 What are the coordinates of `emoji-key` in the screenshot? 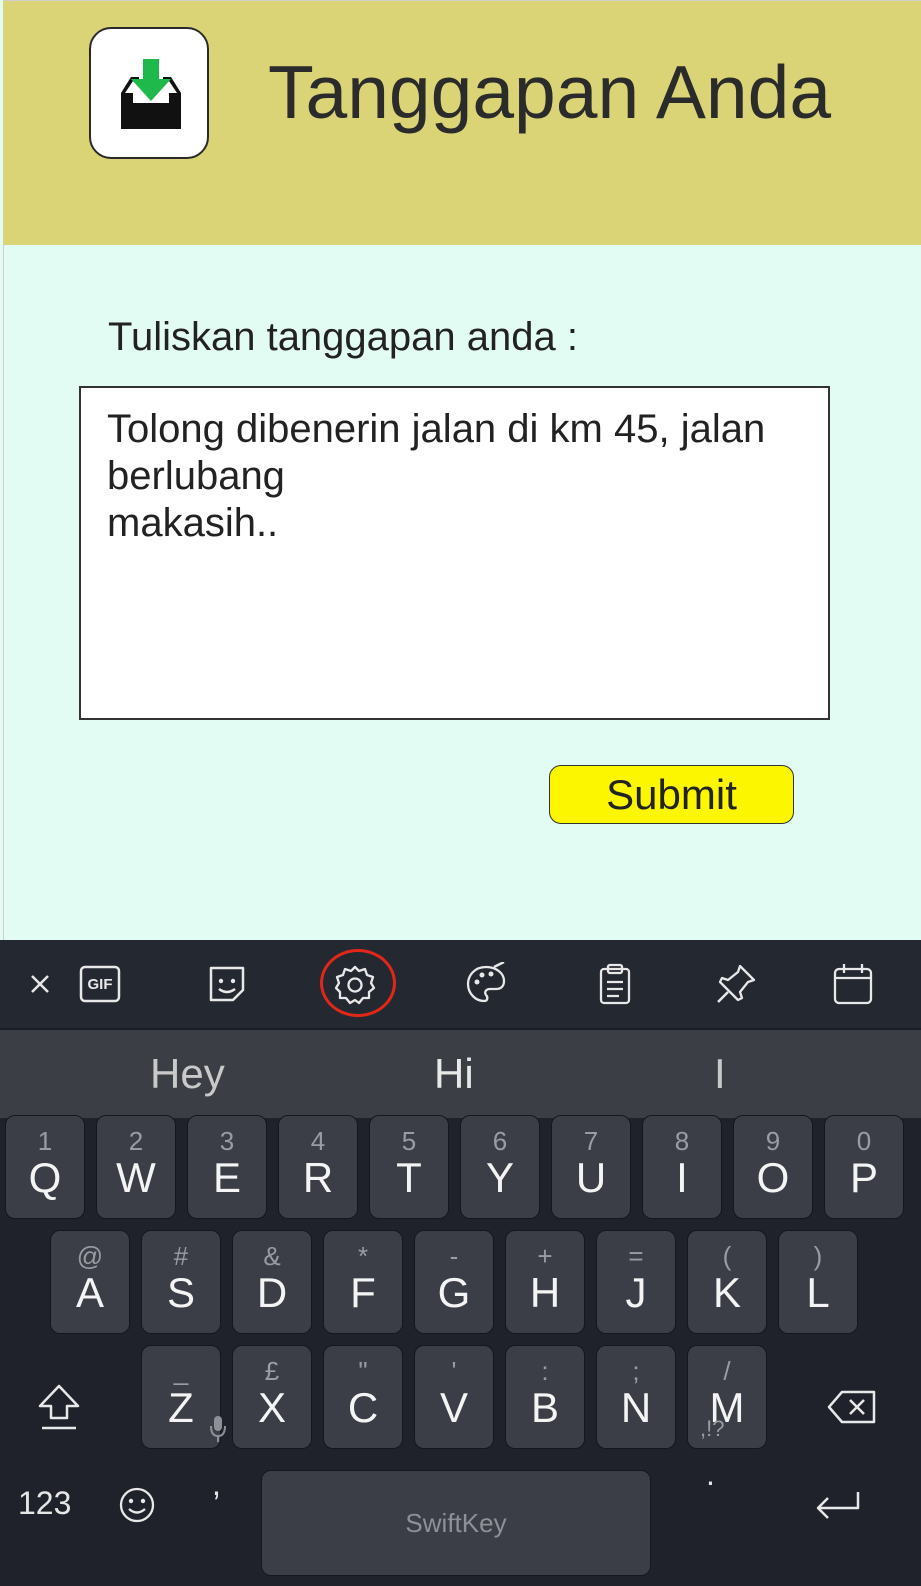 It's located at (137, 1507).